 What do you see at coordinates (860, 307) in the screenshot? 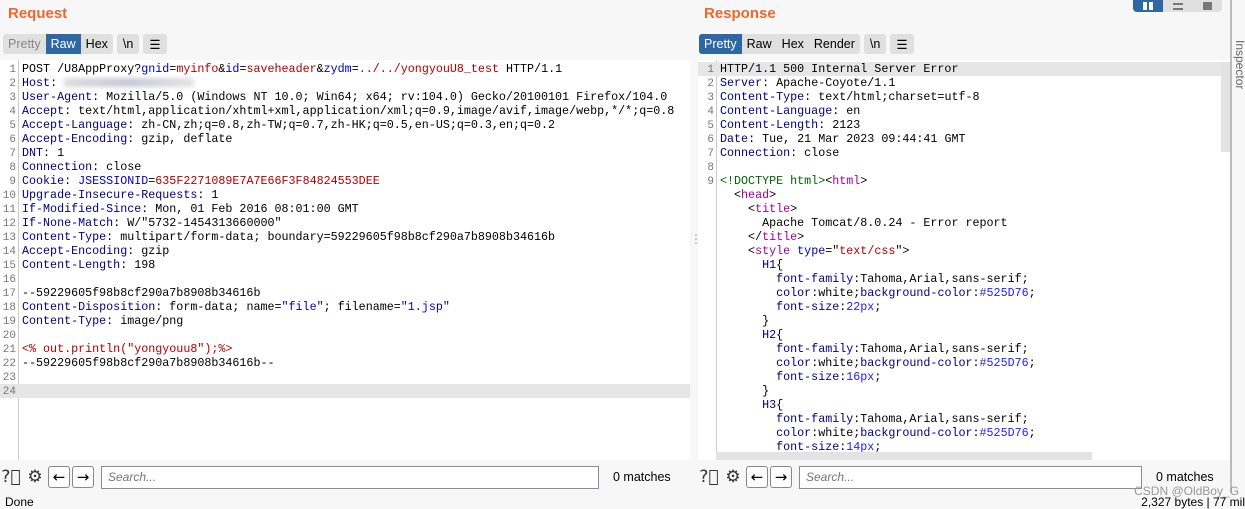
I see `code-token: 22px` at bounding box center [860, 307].